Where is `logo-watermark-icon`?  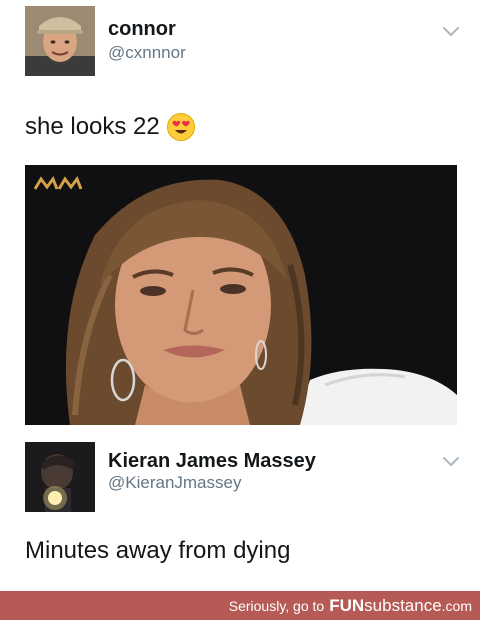
logo-watermark-icon is located at coordinates (58, 182).